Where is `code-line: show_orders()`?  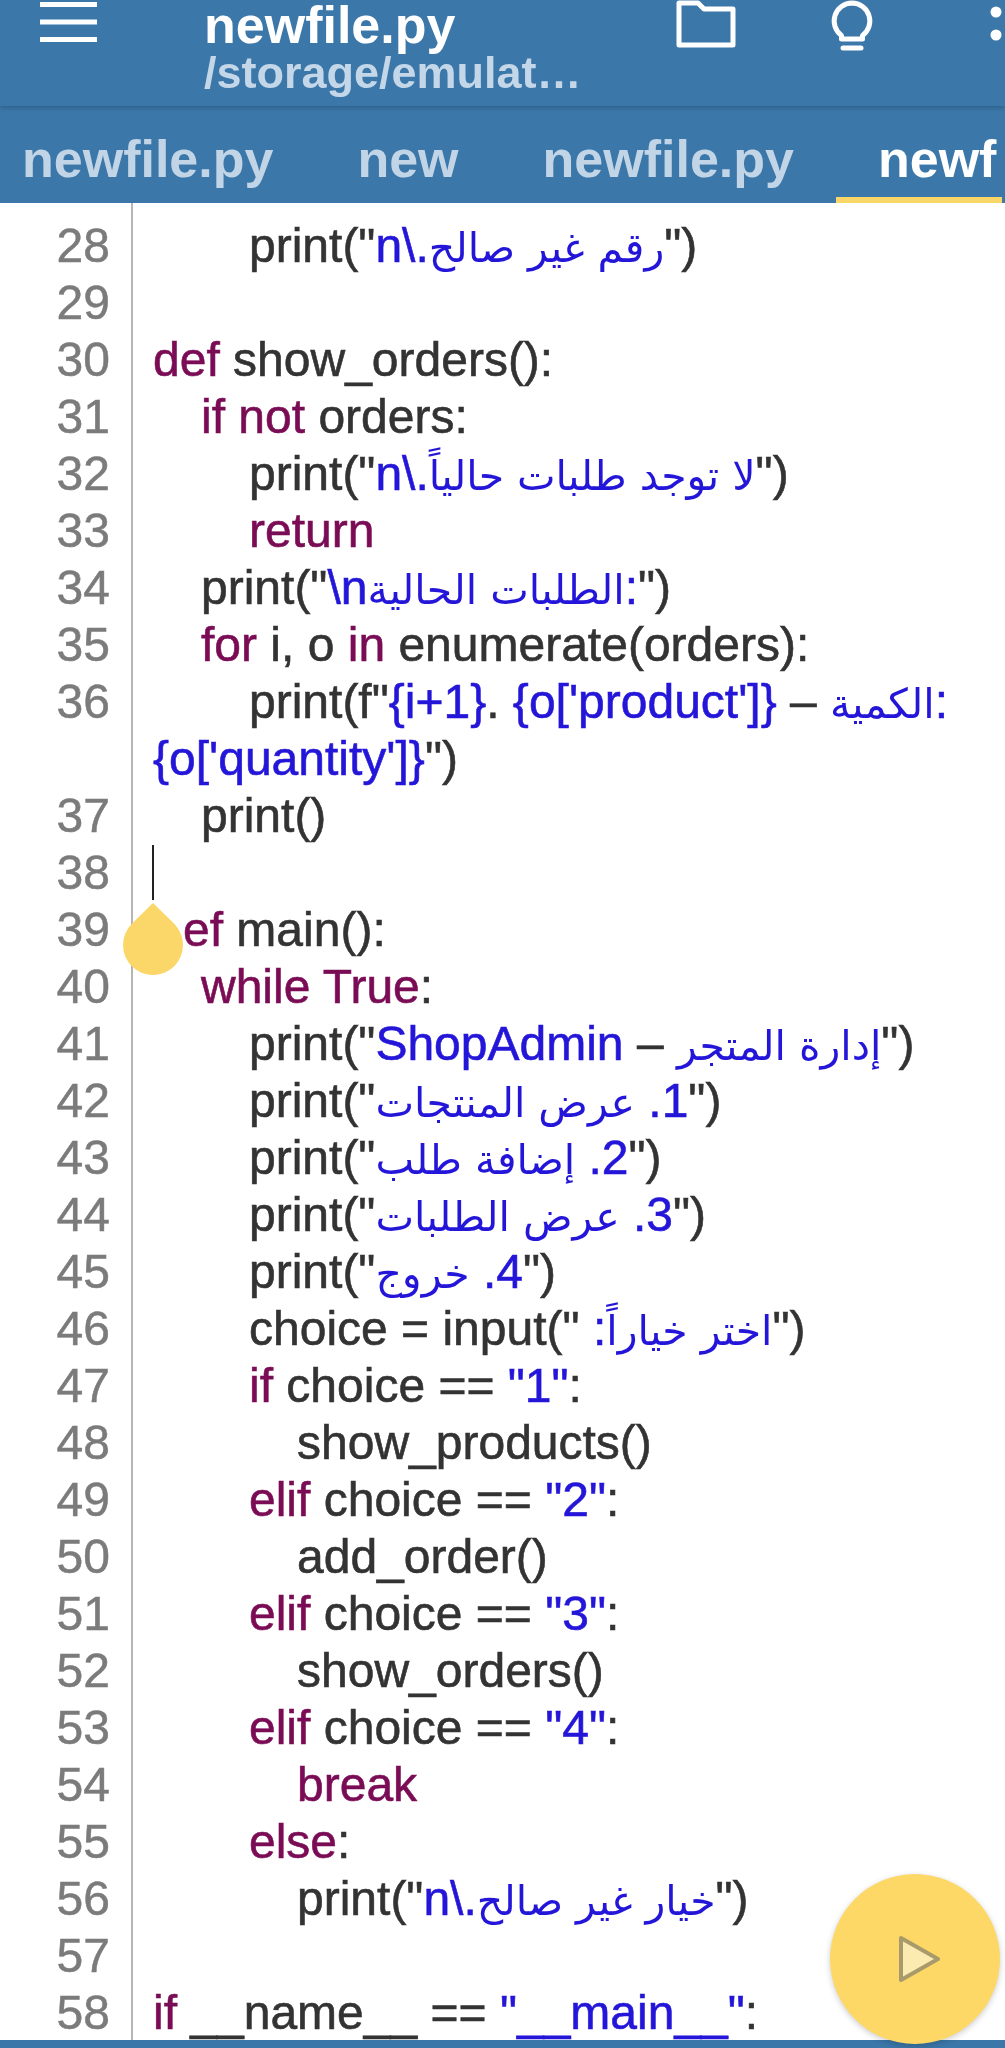 code-line: show_orders() is located at coordinates (450, 1670).